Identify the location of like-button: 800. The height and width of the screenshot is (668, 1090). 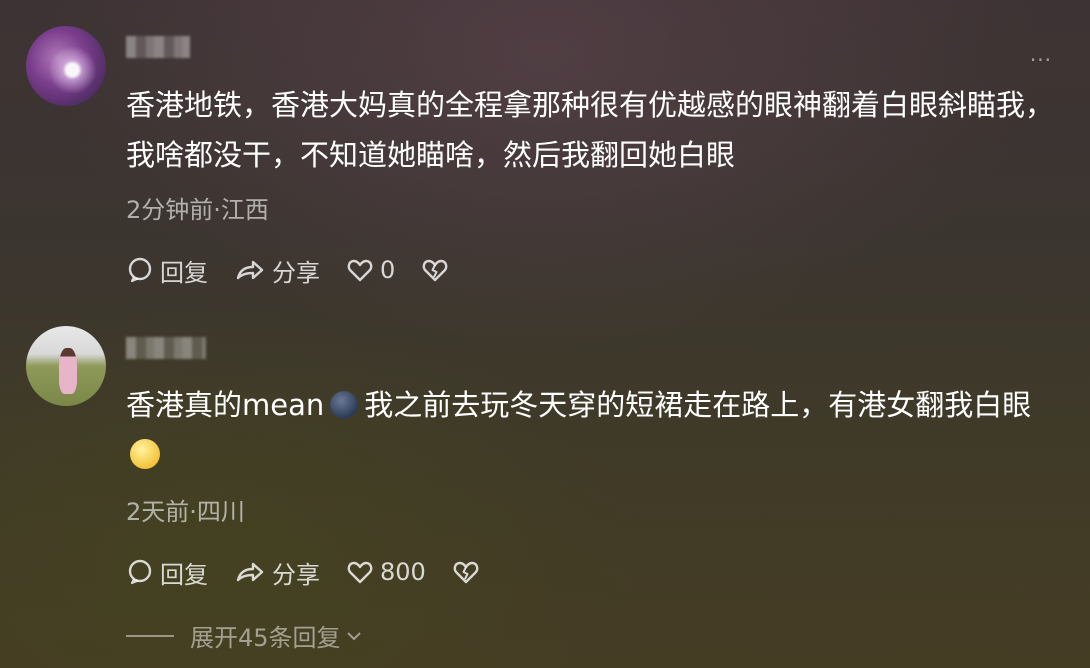
(386, 572).